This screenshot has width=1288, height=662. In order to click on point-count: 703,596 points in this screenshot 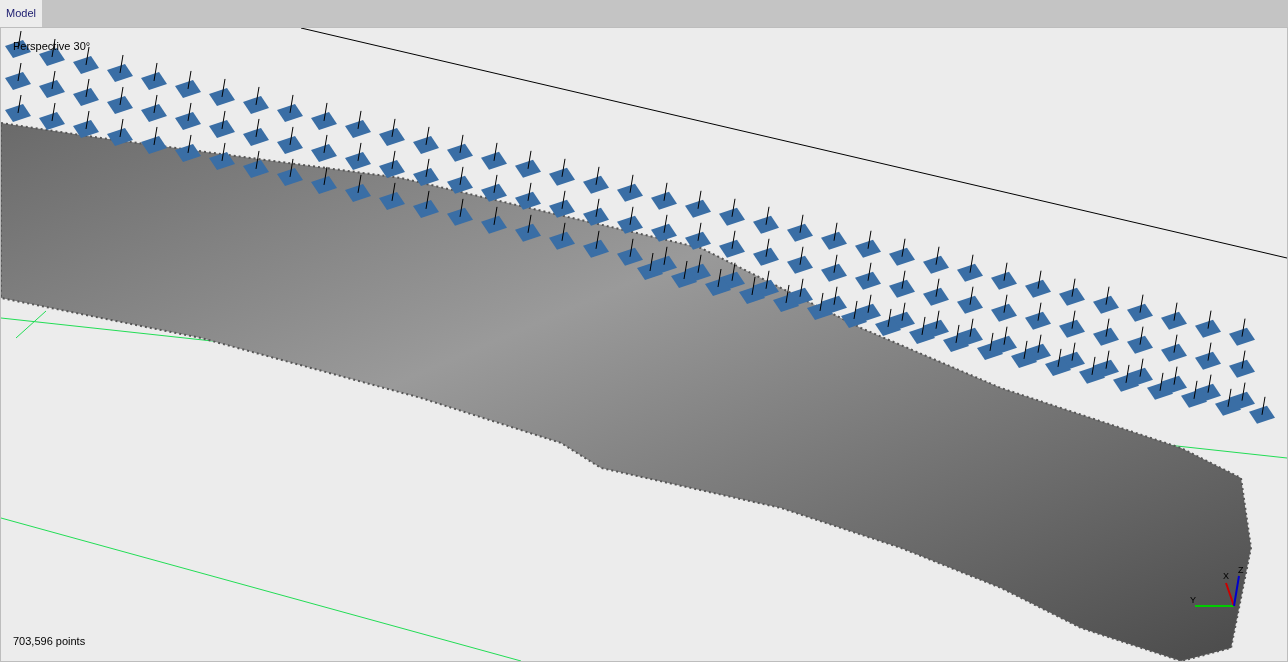, I will do `click(49, 641)`.